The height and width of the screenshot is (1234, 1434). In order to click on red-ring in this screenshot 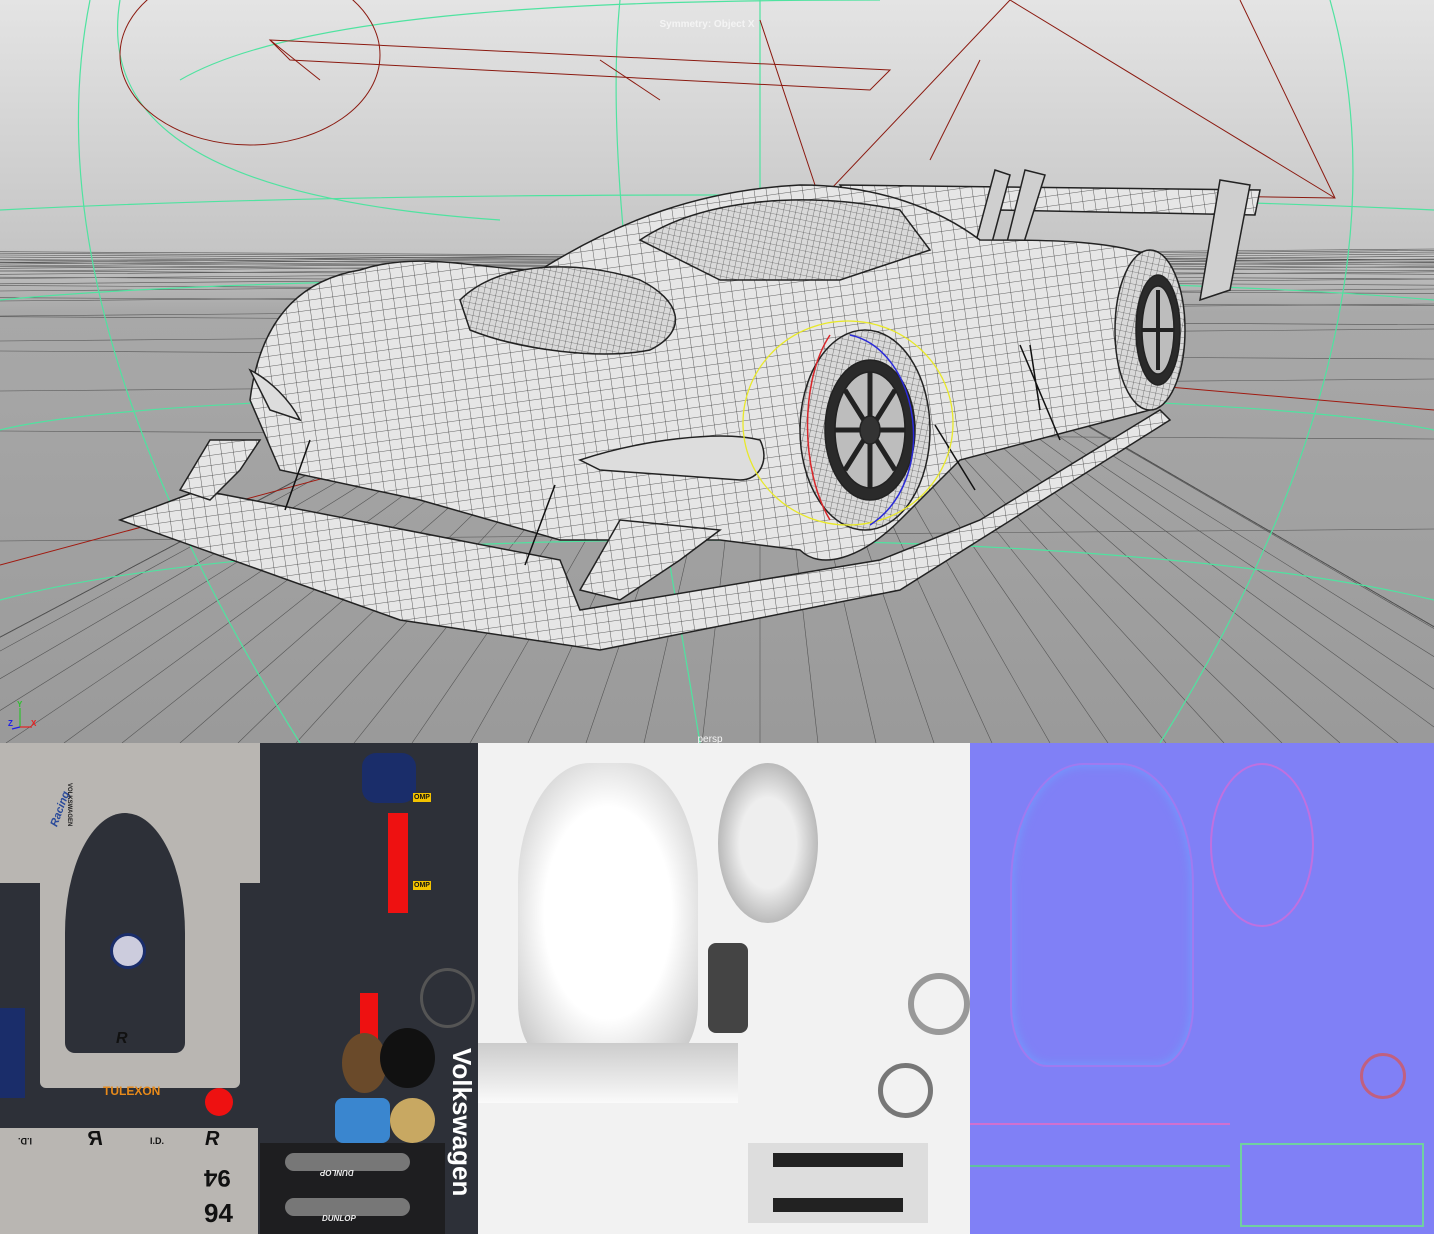, I will do `click(219, 1102)`.